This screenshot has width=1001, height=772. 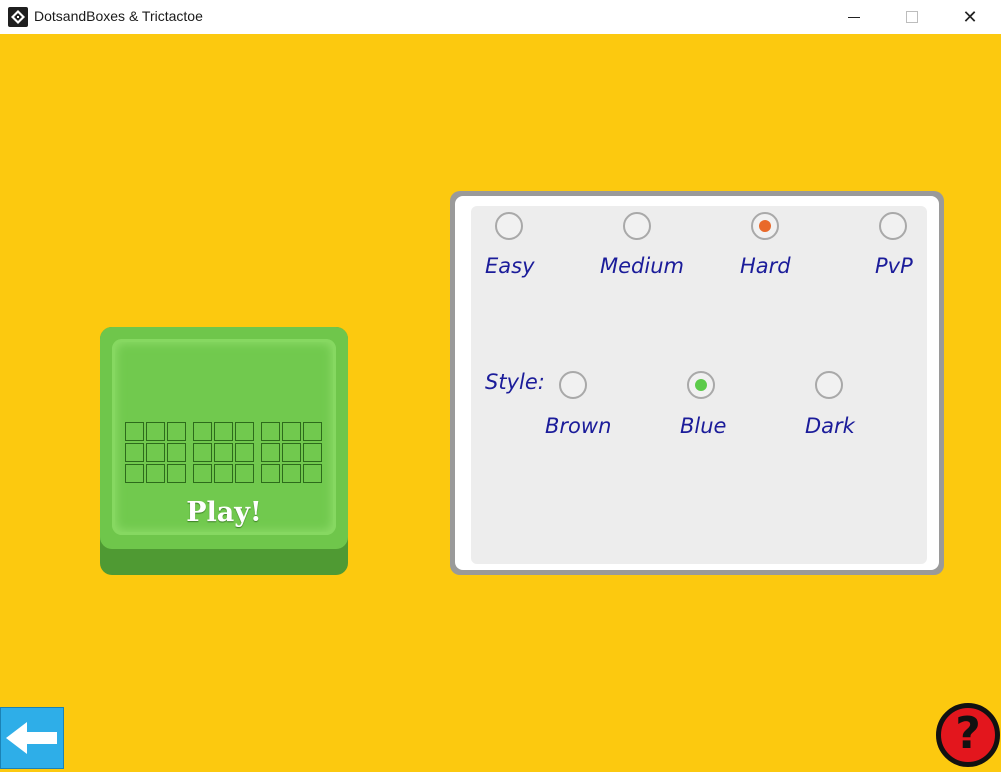 What do you see at coordinates (894, 266) in the screenshot?
I see `label-pvp: PvP` at bounding box center [894, 266].